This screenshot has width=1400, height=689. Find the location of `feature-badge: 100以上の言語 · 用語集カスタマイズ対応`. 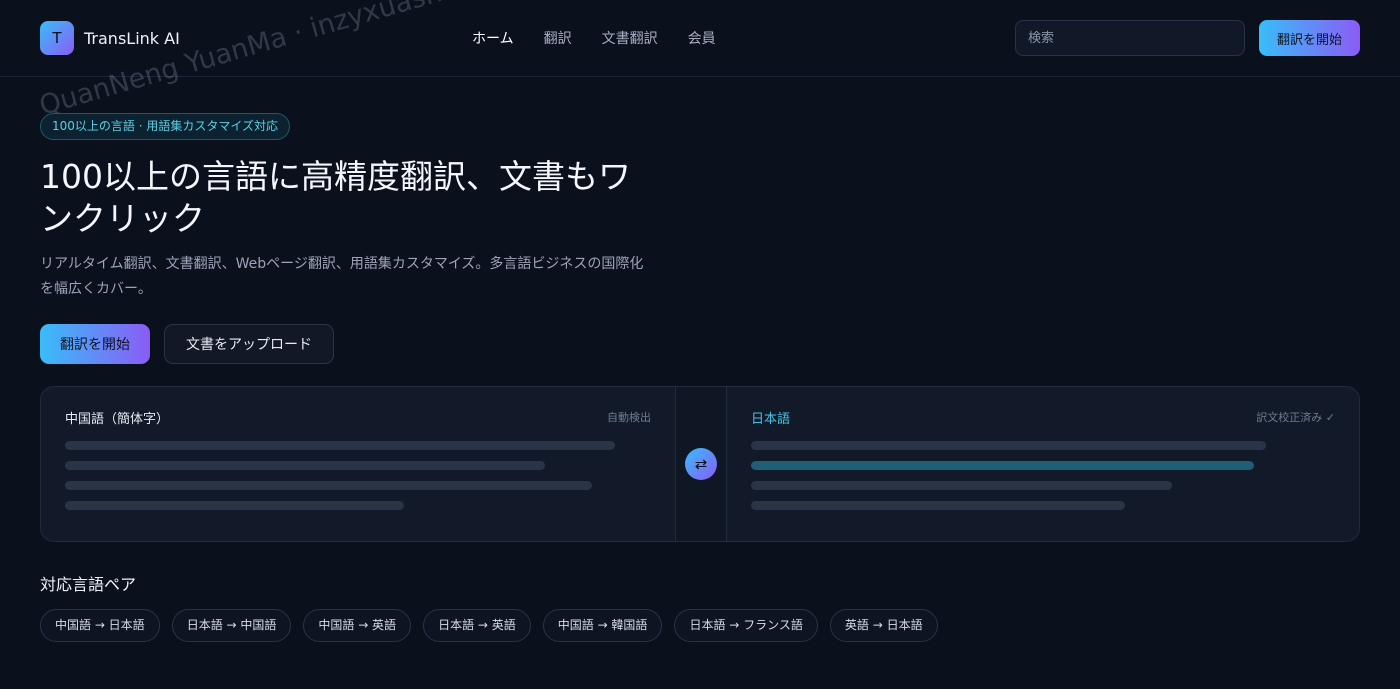

feature-badge: 100以上の言語 · 用語集カスタマイズ対応 is located at coordinates (165, 126).